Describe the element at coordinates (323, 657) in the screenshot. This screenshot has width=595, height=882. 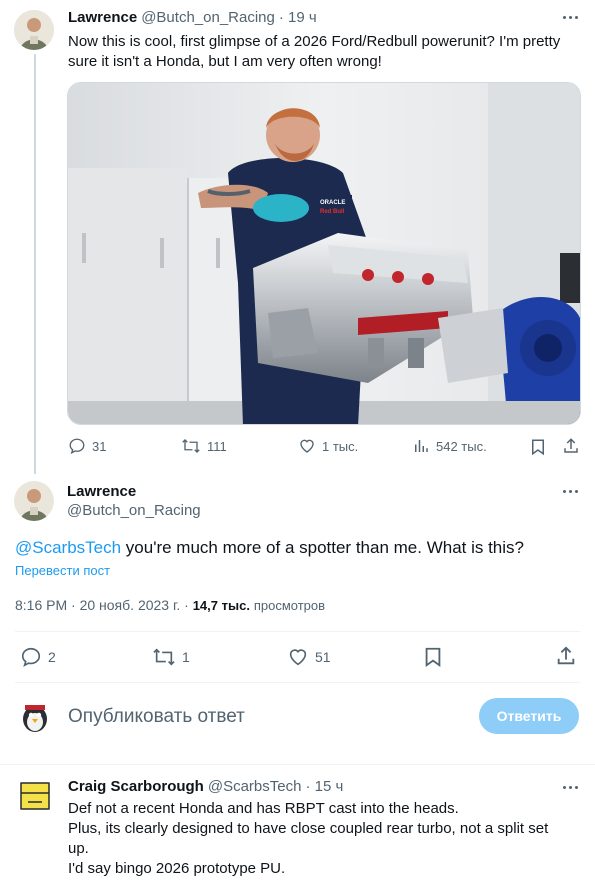
I see `like-count: 51` at that location.